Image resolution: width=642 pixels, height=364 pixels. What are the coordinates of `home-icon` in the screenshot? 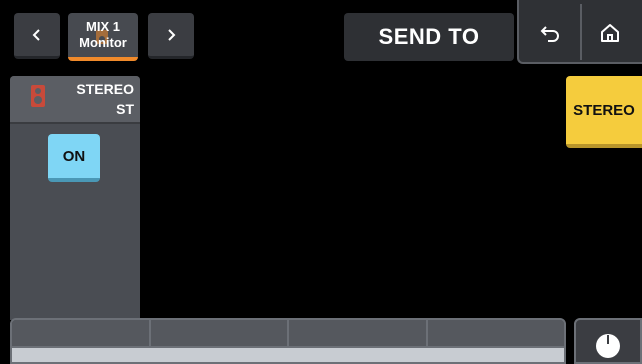 It's located at (610, 33).